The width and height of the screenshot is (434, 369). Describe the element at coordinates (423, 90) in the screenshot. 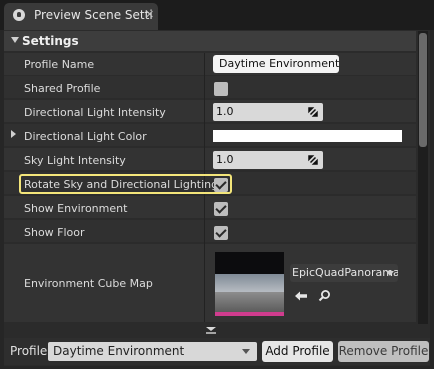

I see `scrollbar-thumb` at that location.